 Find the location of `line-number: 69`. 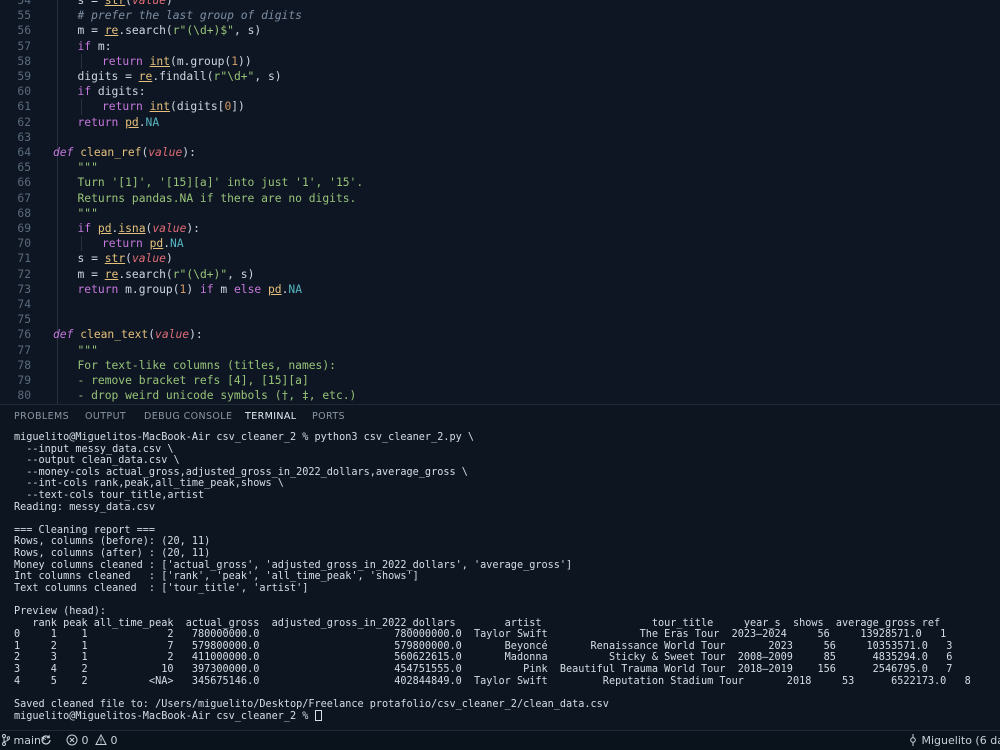

line-number: 69 is located at coordinates (24, 228).